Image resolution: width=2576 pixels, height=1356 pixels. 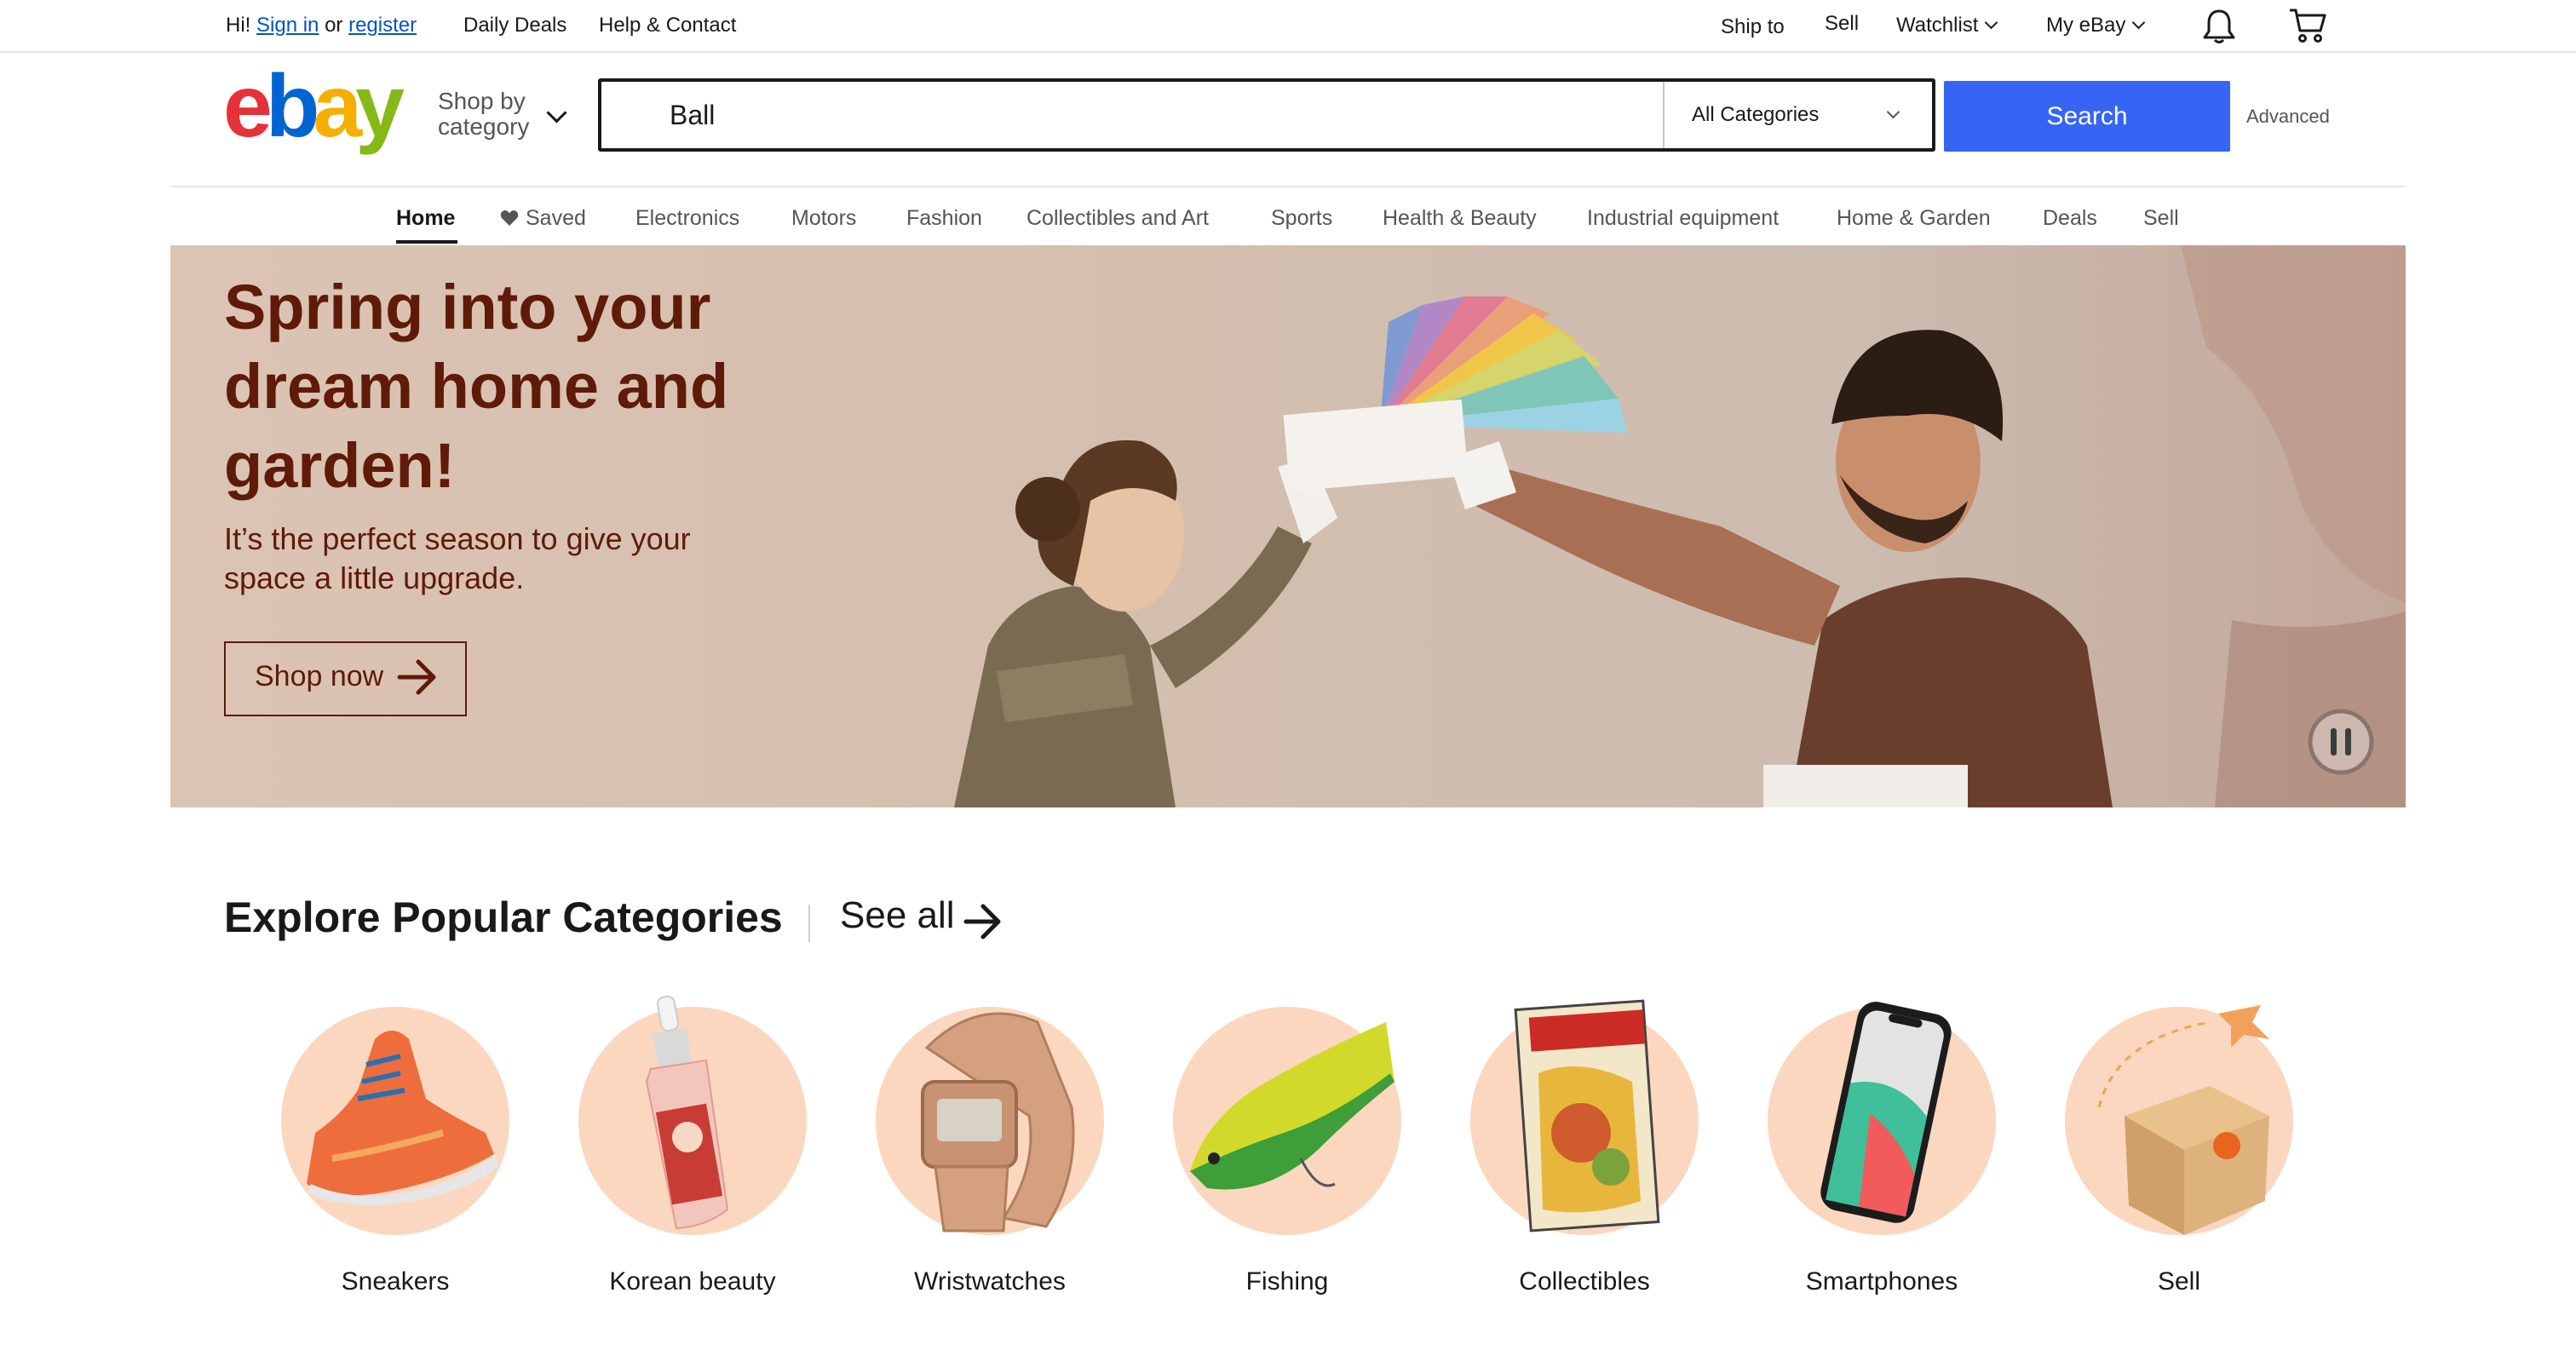 What do you see at coordinates (319, 676) in the screenshot?
I see `shop-now-label: Shop now` at bounding box center [319, 676].